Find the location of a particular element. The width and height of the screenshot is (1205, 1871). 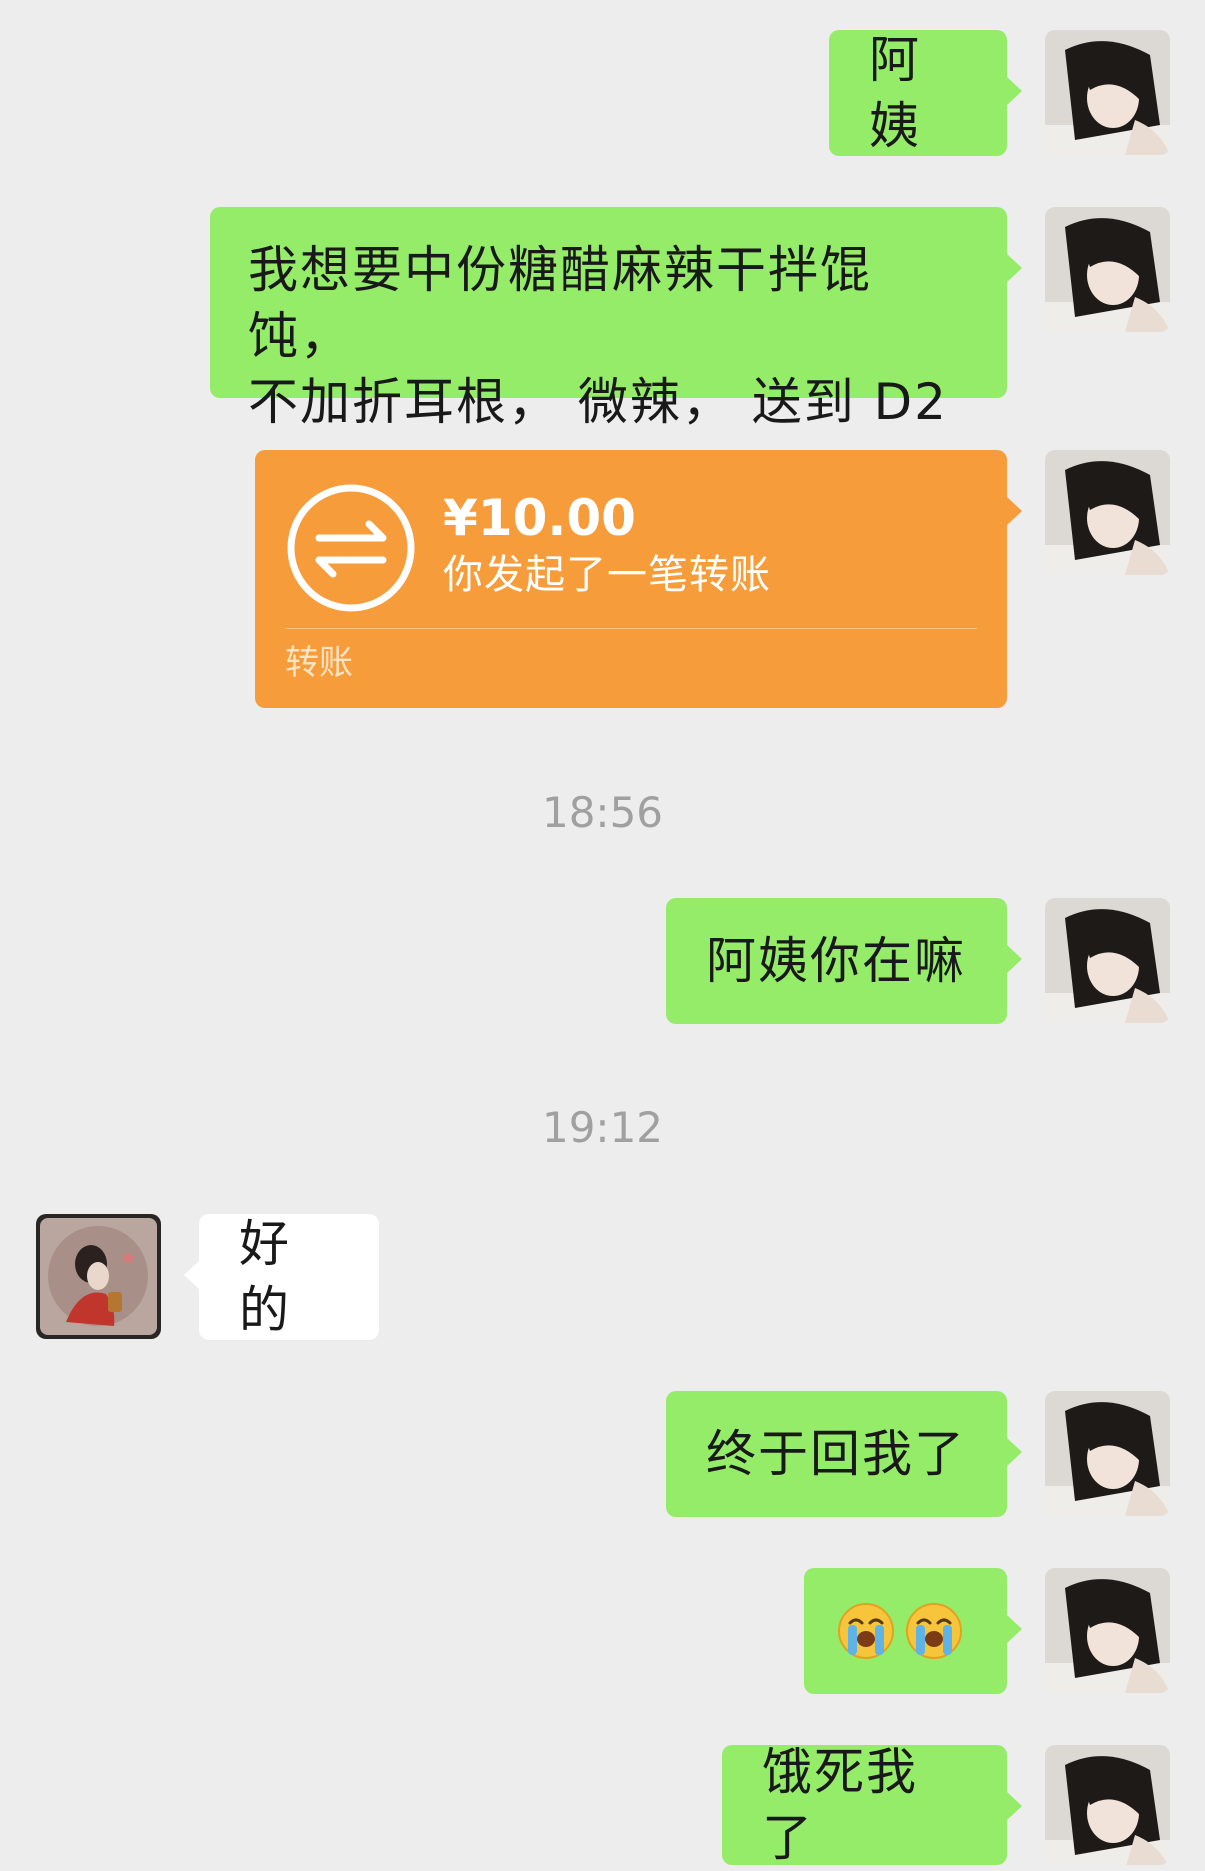

message-text: 饿死我了 is located at coordinates (840, 1805).